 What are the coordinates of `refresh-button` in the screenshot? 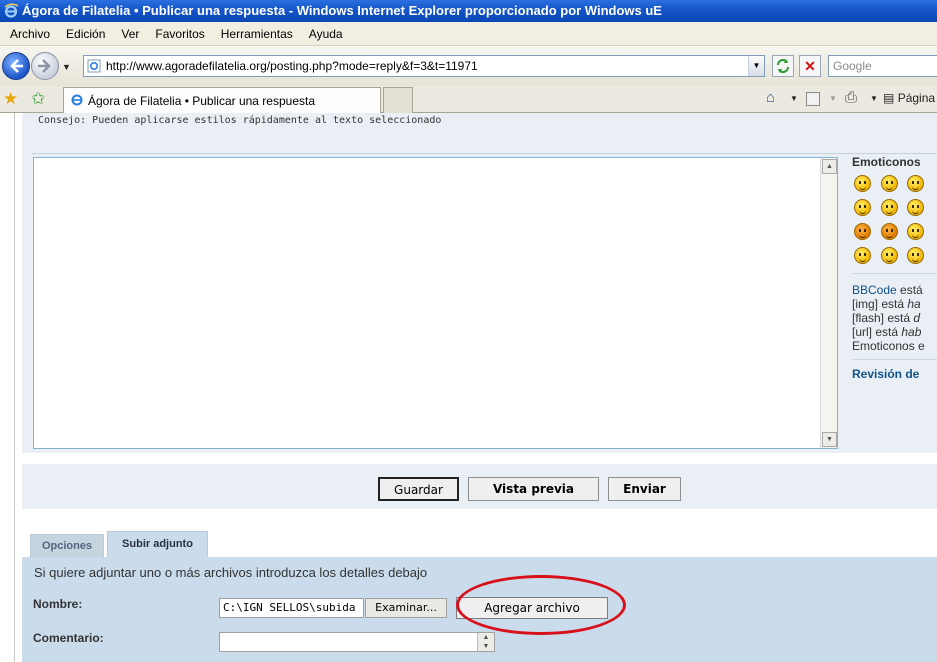 It's located at (783, 66).